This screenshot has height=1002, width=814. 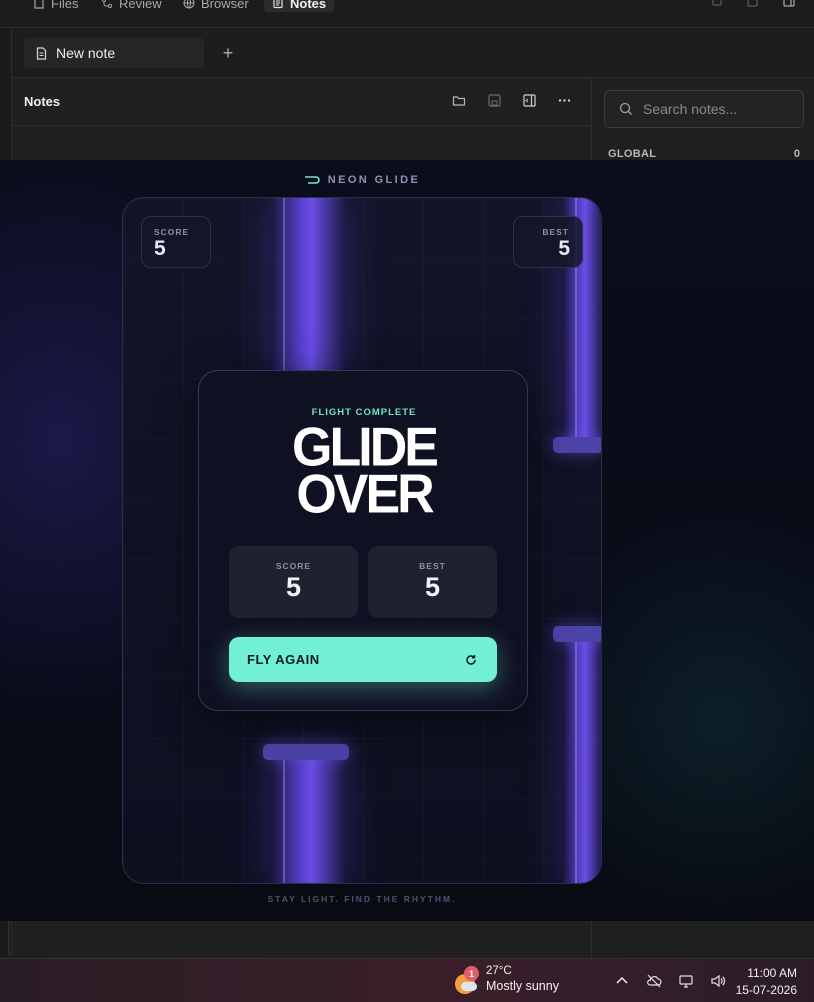 What do you see at coordinates (512, 100) in the screenshot?
I see `notes-toolbar` at bounding box center [512, 100].